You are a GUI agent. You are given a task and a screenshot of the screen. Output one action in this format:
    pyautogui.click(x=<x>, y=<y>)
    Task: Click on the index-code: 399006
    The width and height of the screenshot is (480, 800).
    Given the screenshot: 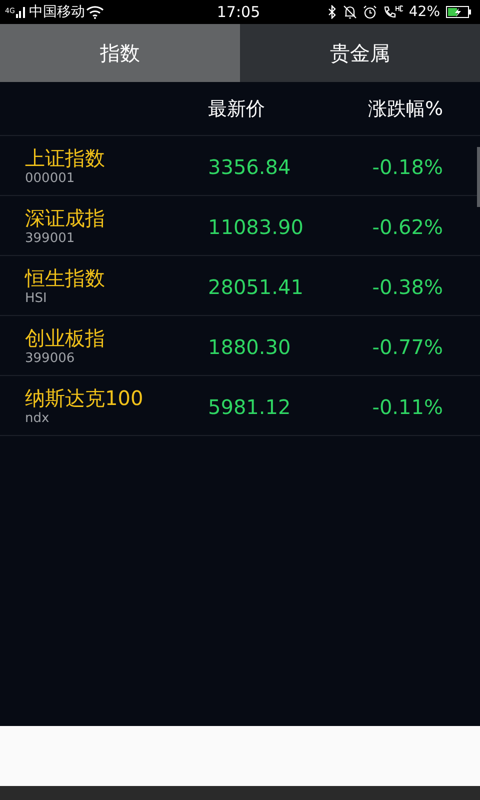 What is the action you would take?
    pyautogui.click(x=50, y=358)
    